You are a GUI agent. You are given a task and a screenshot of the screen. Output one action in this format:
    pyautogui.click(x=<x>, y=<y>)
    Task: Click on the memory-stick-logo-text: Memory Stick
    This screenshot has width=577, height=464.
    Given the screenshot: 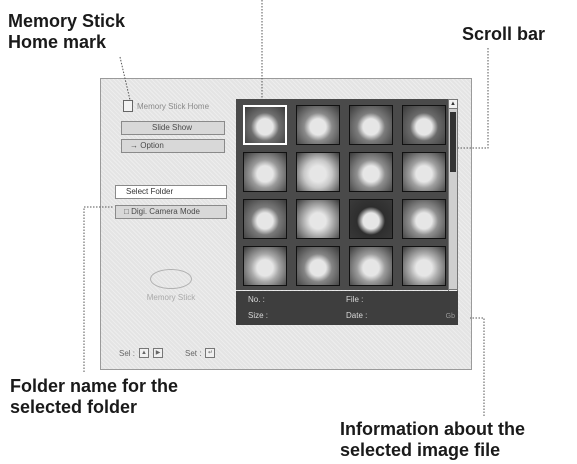 What is the action you would take?
    pyautogui.click(x=171, y=297)
    